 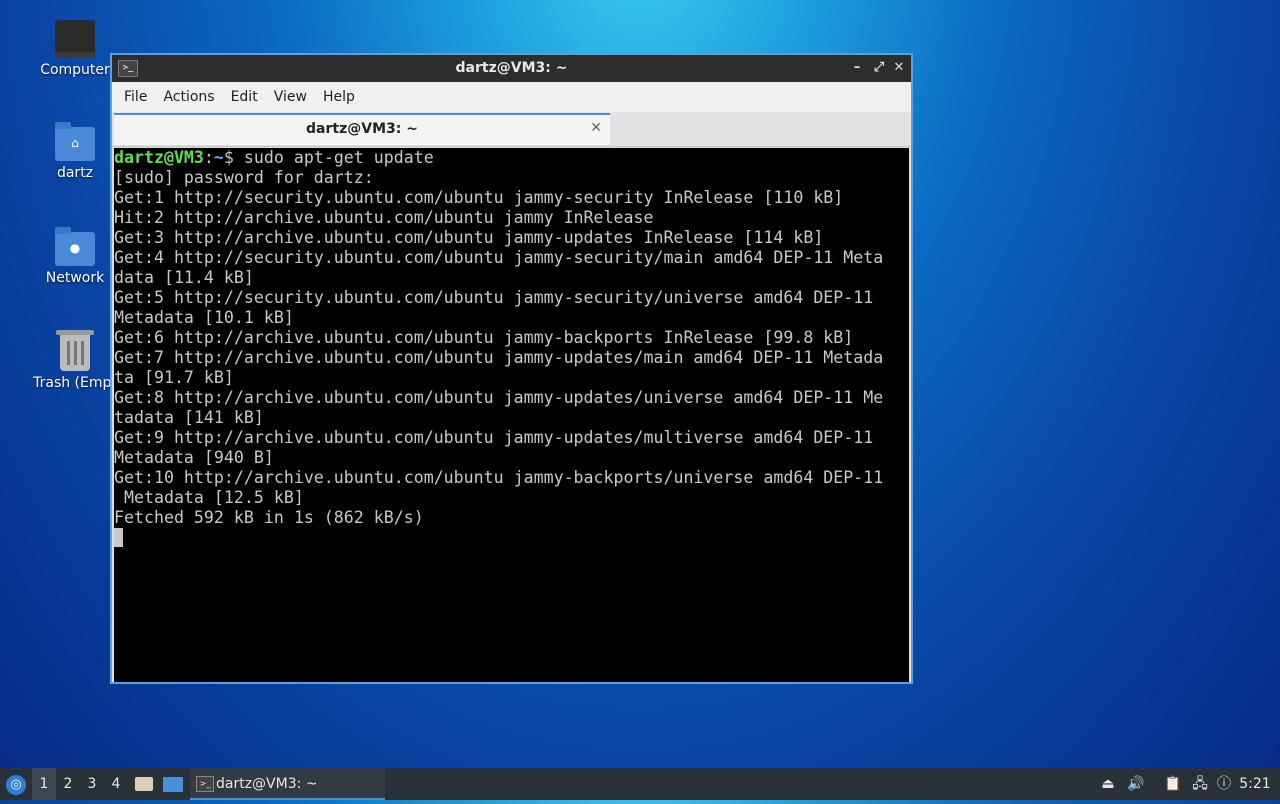 I want to click on task-label: dartz@VM3: ~, so click(x=267, y=784).